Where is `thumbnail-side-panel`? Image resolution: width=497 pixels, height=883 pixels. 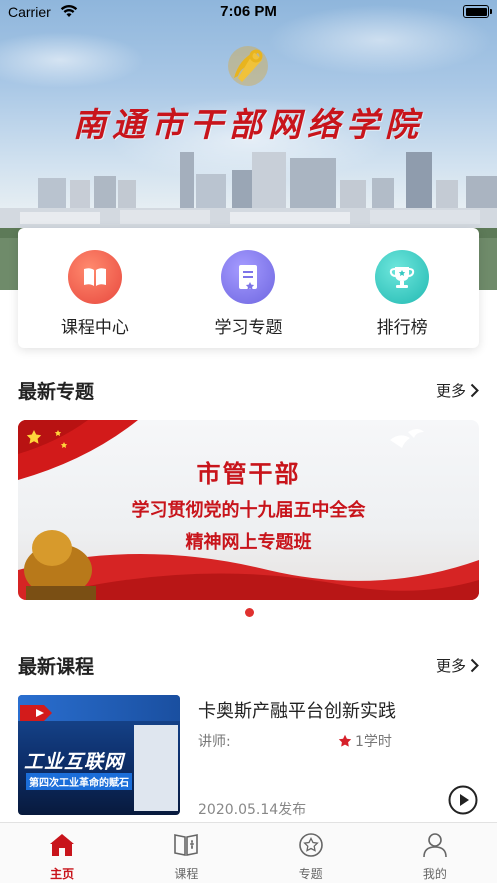 thumbnail-side-panel is located at coordinates (156, 768).